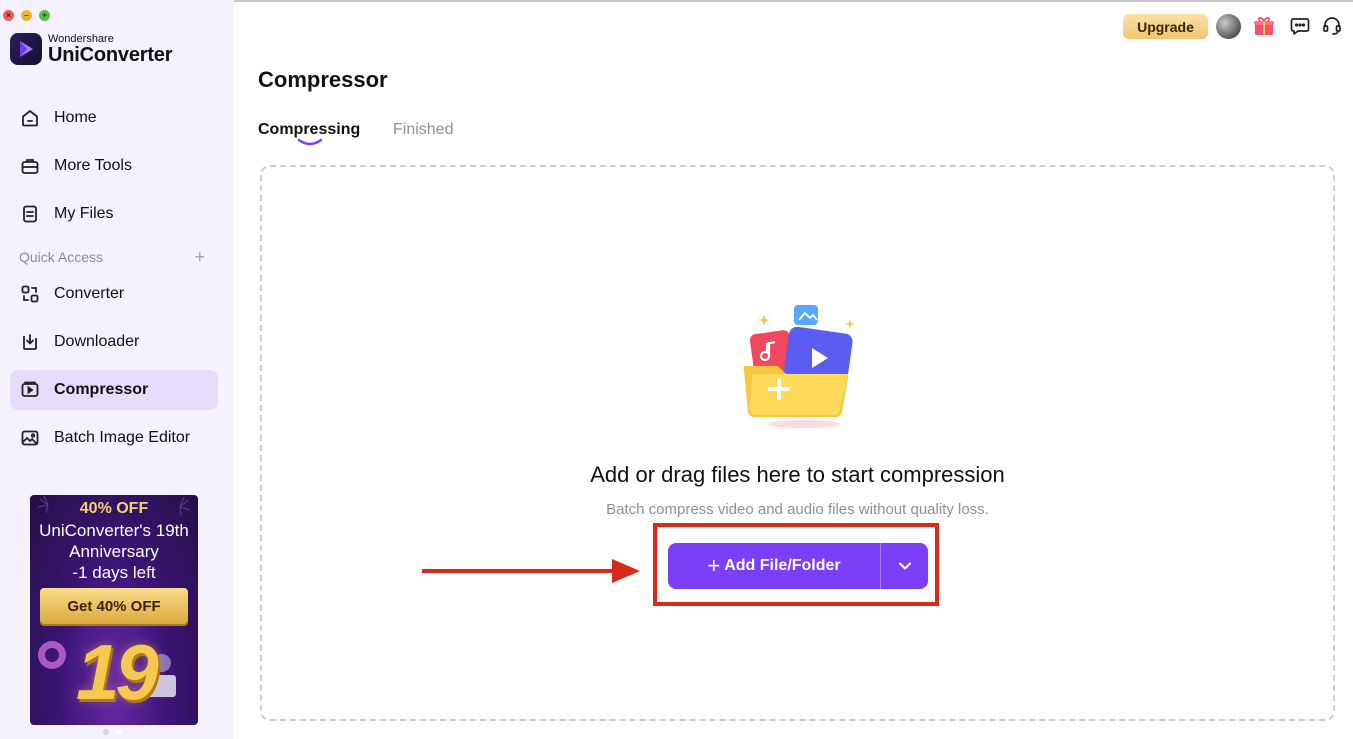 This screenshot has width=1353, height=739. What do you see at coordinates (30, 166) in the screenshot?
I see `toolbox-icon` at bounding box center [30, 166].